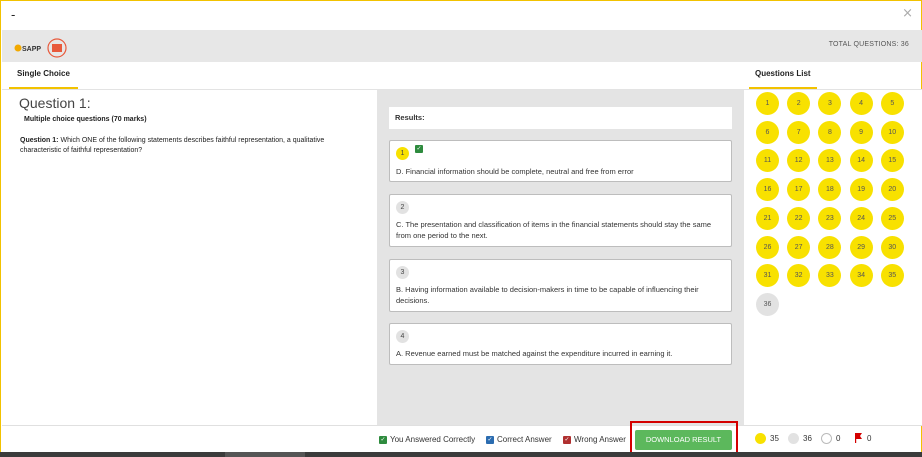  What do you see at coordinates (799, 247) in the screenshot?
I see `question-number-27: 27` at bounding box center [799, 247].